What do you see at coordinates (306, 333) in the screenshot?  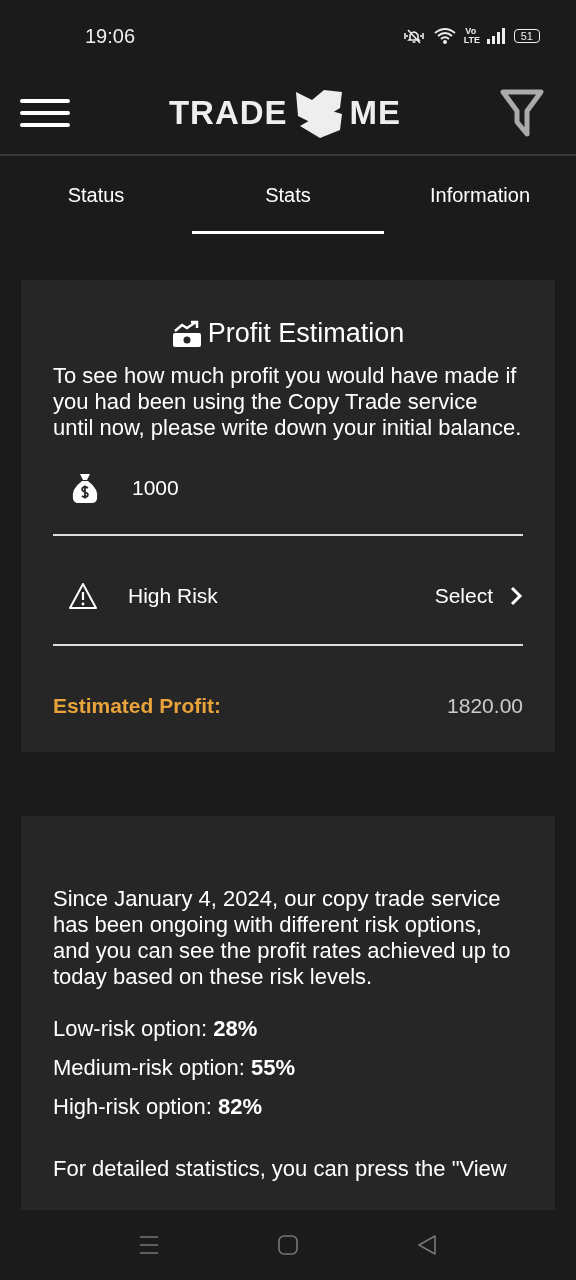 I see `card-title: Profit Estimation` at bounding box center [306, 333].